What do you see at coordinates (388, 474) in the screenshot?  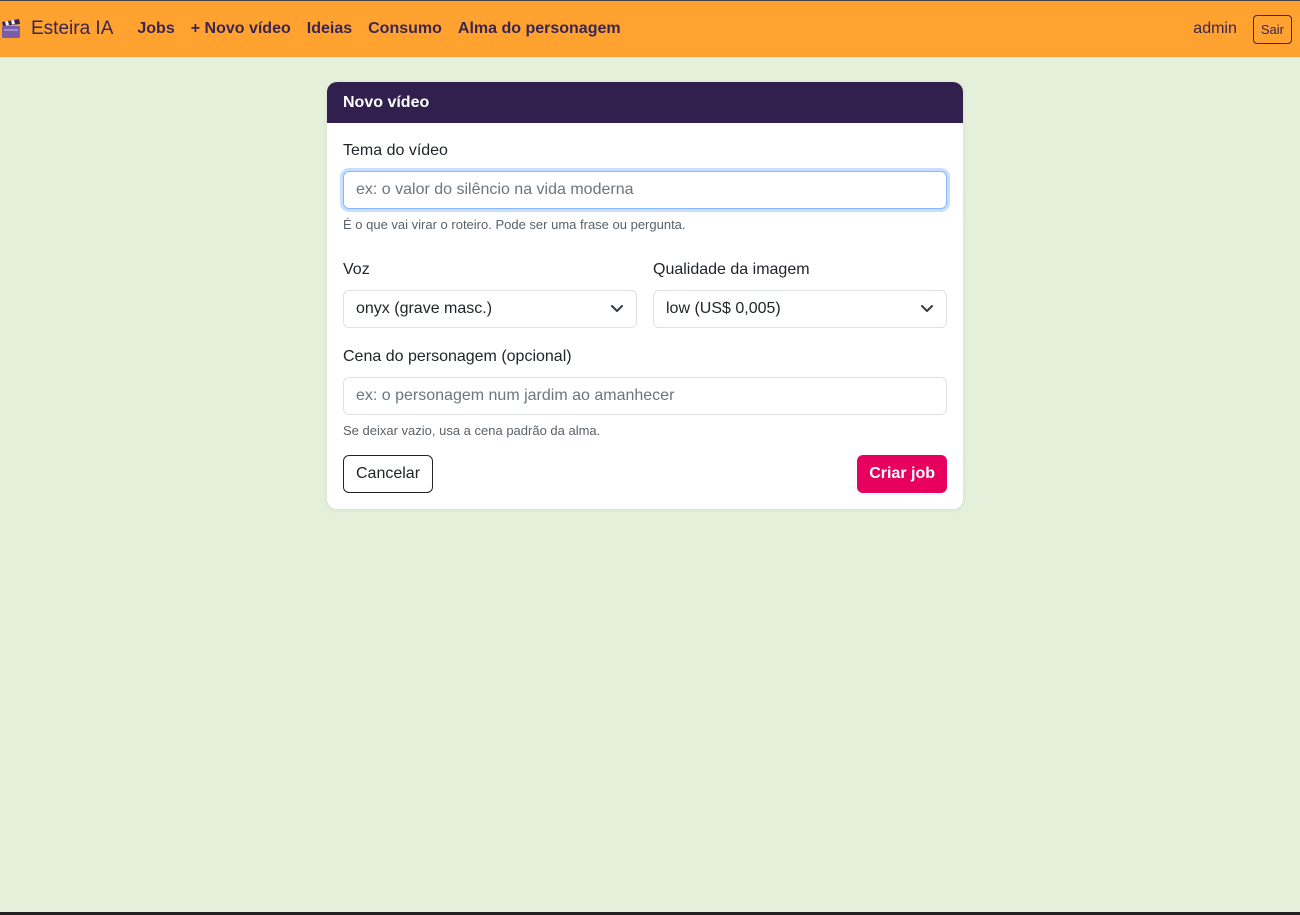 I see `cancel-button: Cancelar` at bounding box center [388, 474].